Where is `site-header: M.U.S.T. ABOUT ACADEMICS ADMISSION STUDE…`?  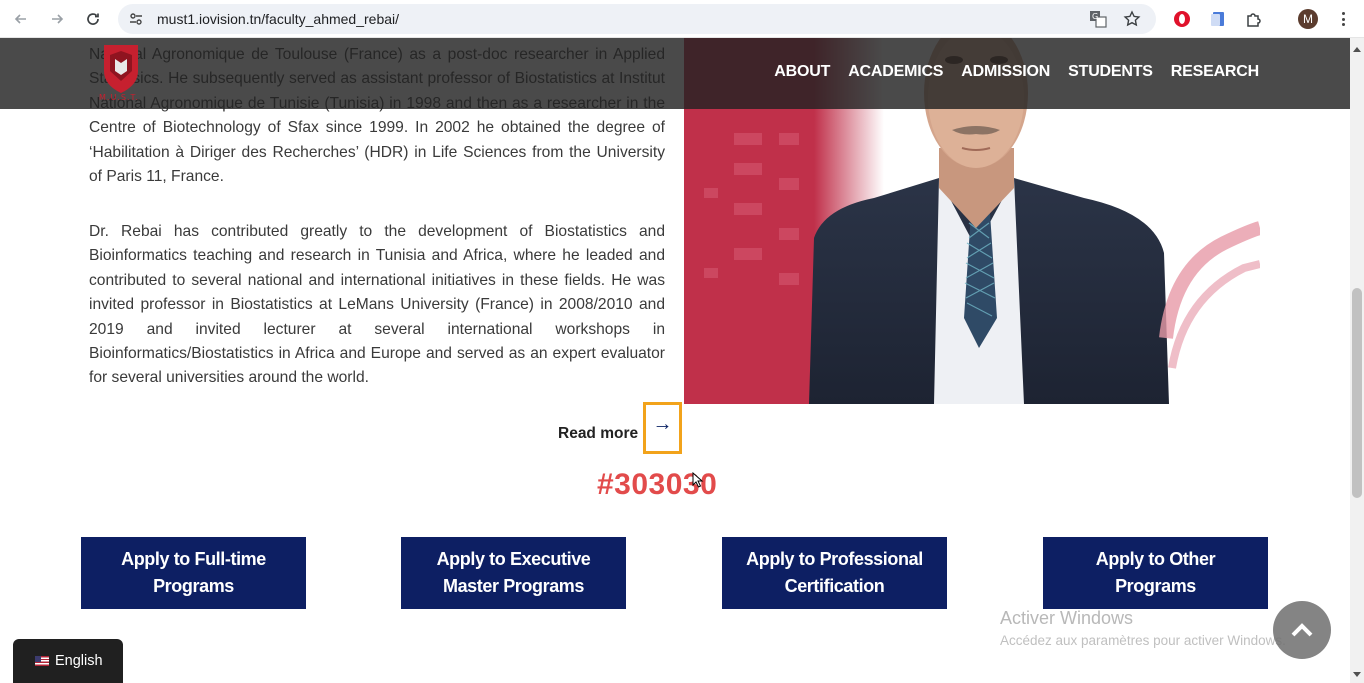 site-header: M.U.S.T. ABOUT ACADEMICS ADMISSION STUDE… is located at coordinates (675, 73).